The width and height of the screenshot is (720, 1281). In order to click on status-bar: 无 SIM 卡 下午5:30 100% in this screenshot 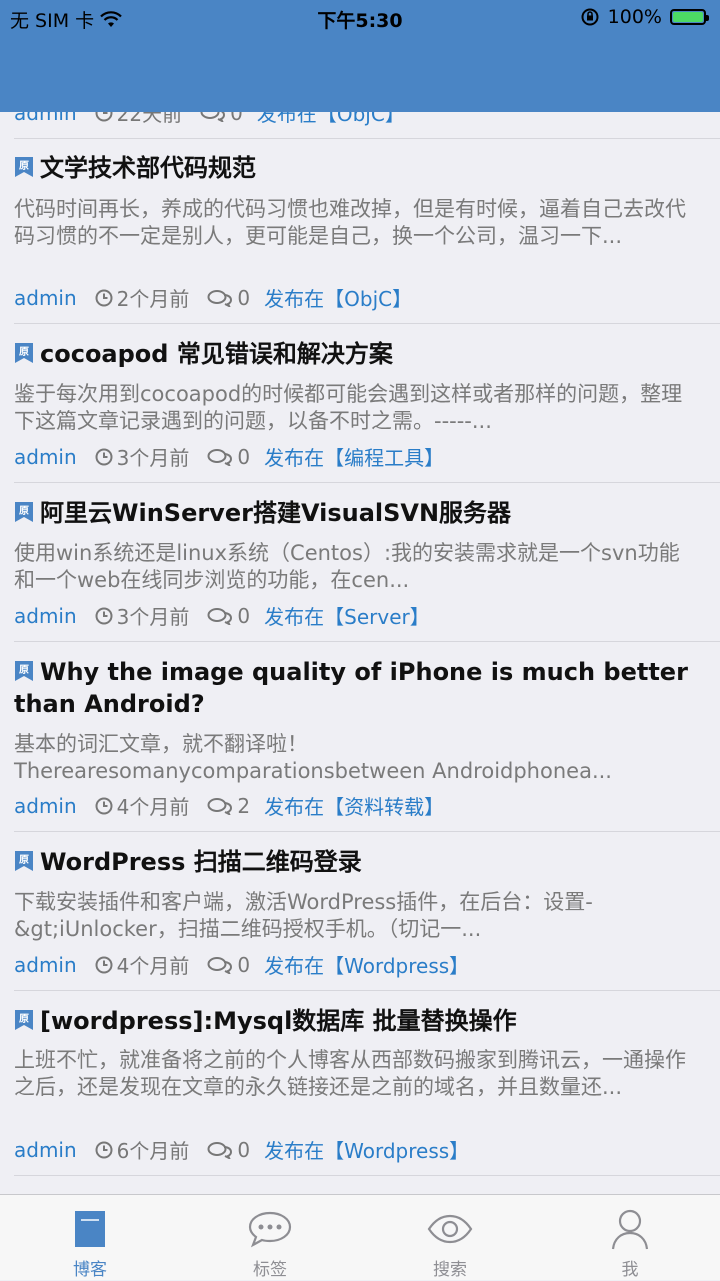, I will do `click(360, 18)`.